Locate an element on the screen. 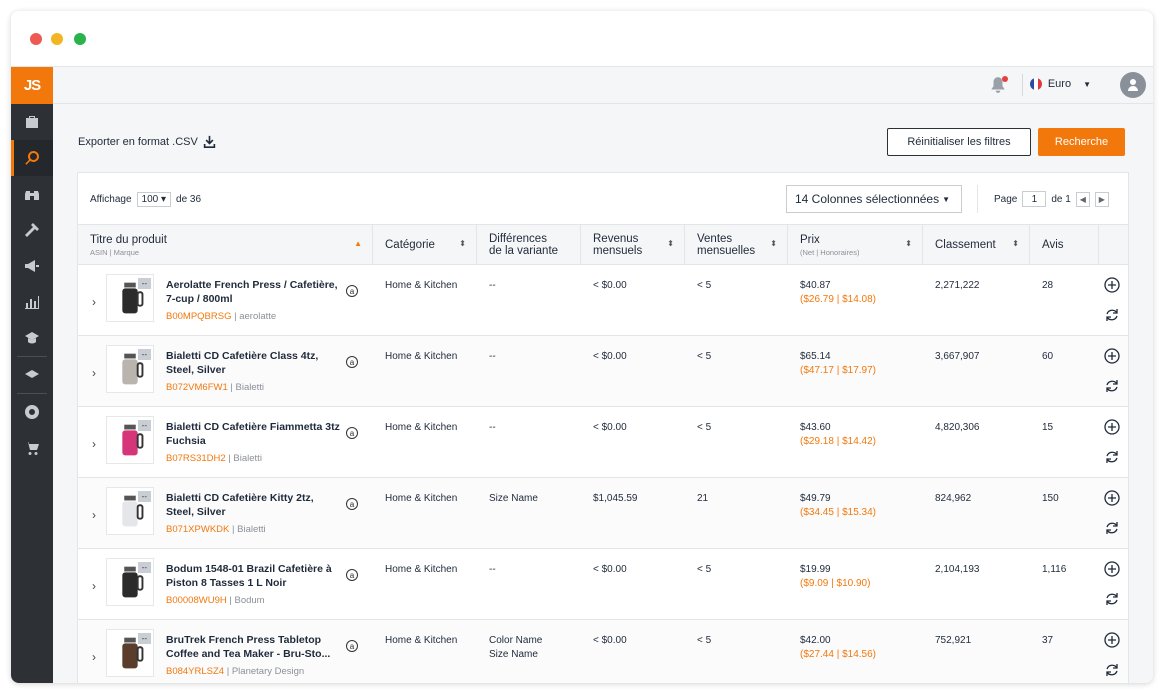 The height and width of the screenshot is (692, 1164). refresh-icon is located at coordinates (1112, 457).